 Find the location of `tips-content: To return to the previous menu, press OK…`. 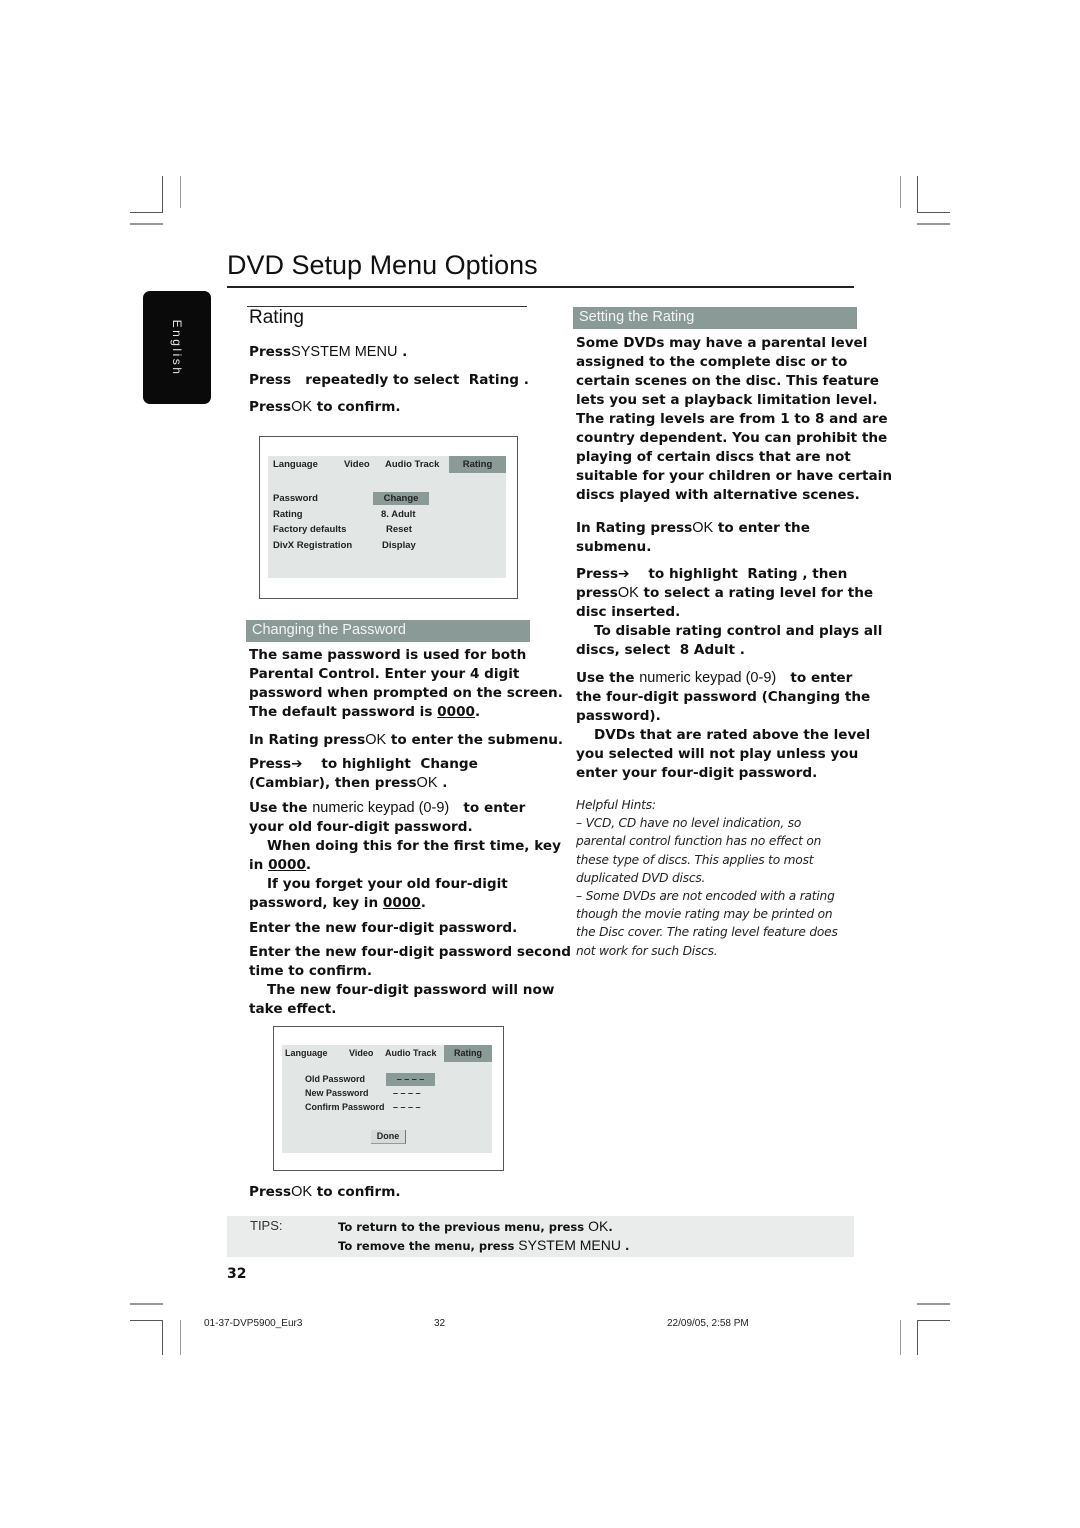

tips-content: To return to the previous menu, press OK… is located at coordinates (484, 1235).